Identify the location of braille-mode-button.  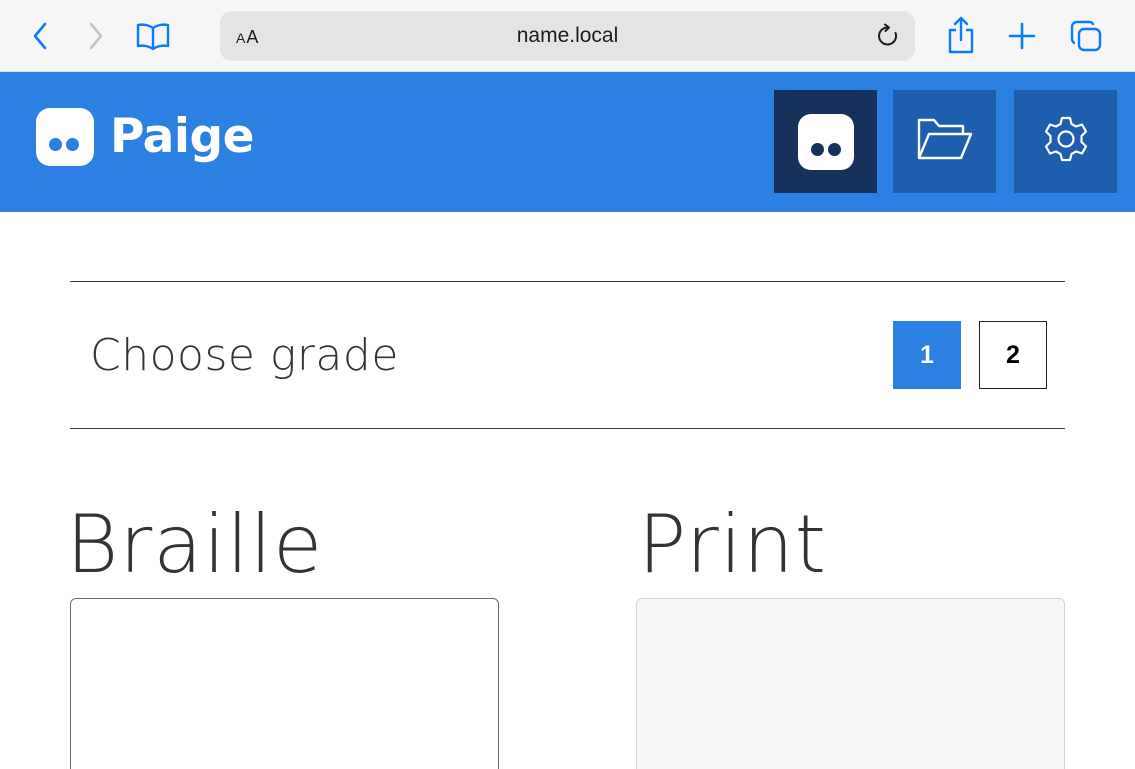
(825, 141).